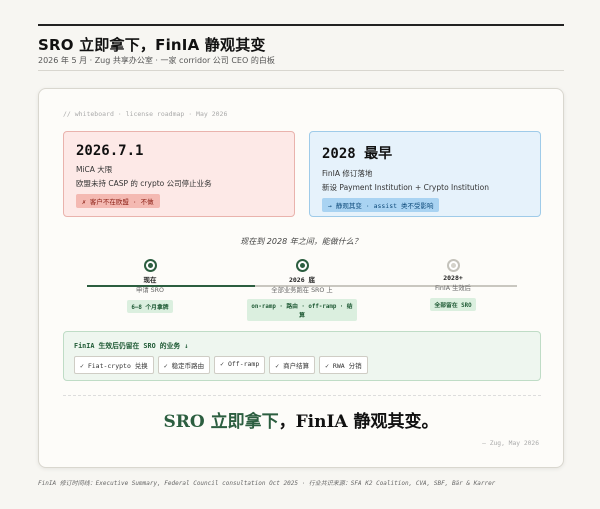 The width and height of the screenshot is (600, 509). Describe the element at coordinates (292, 365) in the screenshot. I see `business-chip: ✓ 商户结算` at that location.